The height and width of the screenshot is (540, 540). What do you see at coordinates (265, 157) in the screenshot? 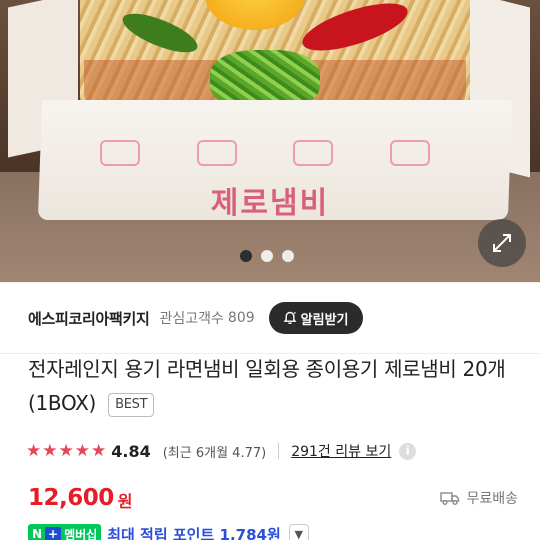
I see `container-pictograms` at bounding box center [265, 157].